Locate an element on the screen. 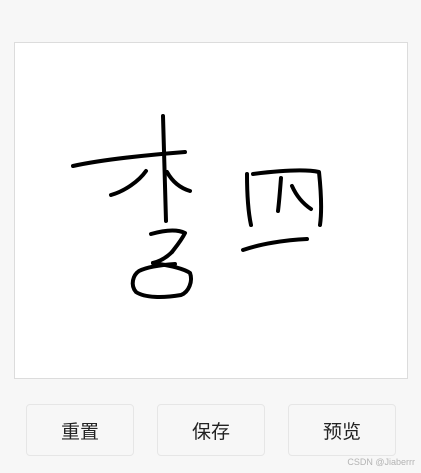 This screenshot has width=421, height=473. save-button-label: 保存 is located at coordinates (210, 431).